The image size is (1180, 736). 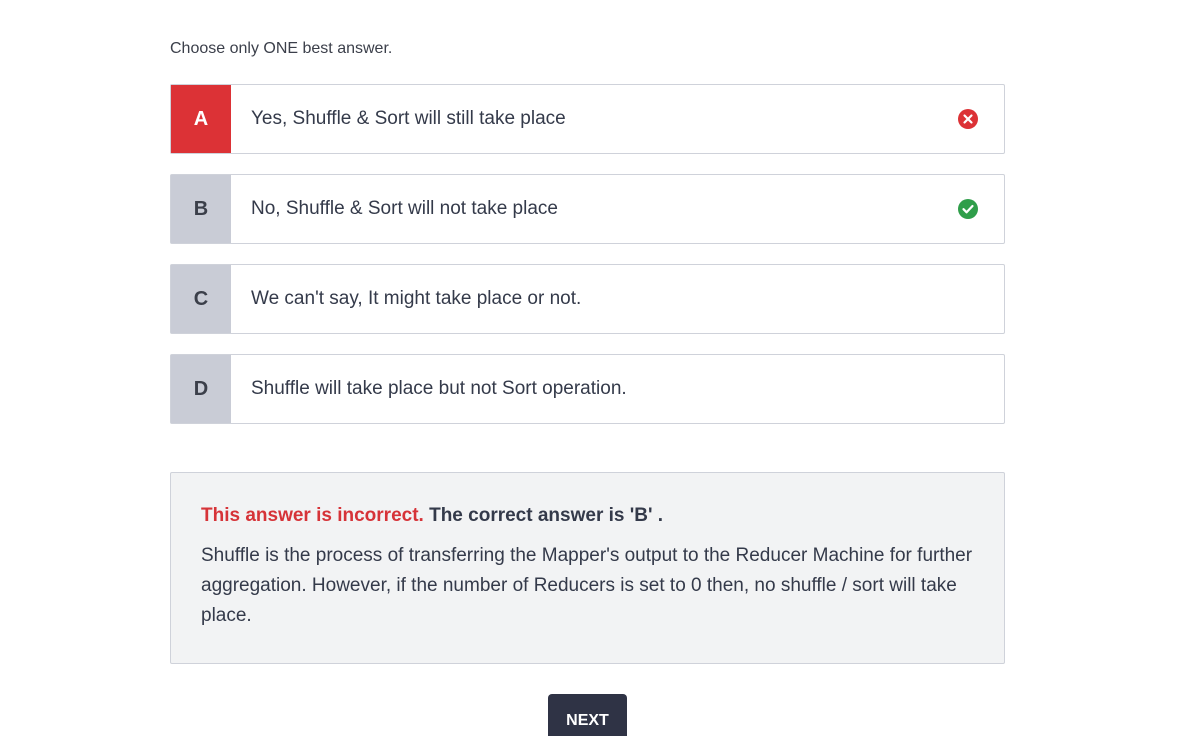 I want to click on option-text: No, Shuffle & Sort will not take place, so click(x=404, y=208).